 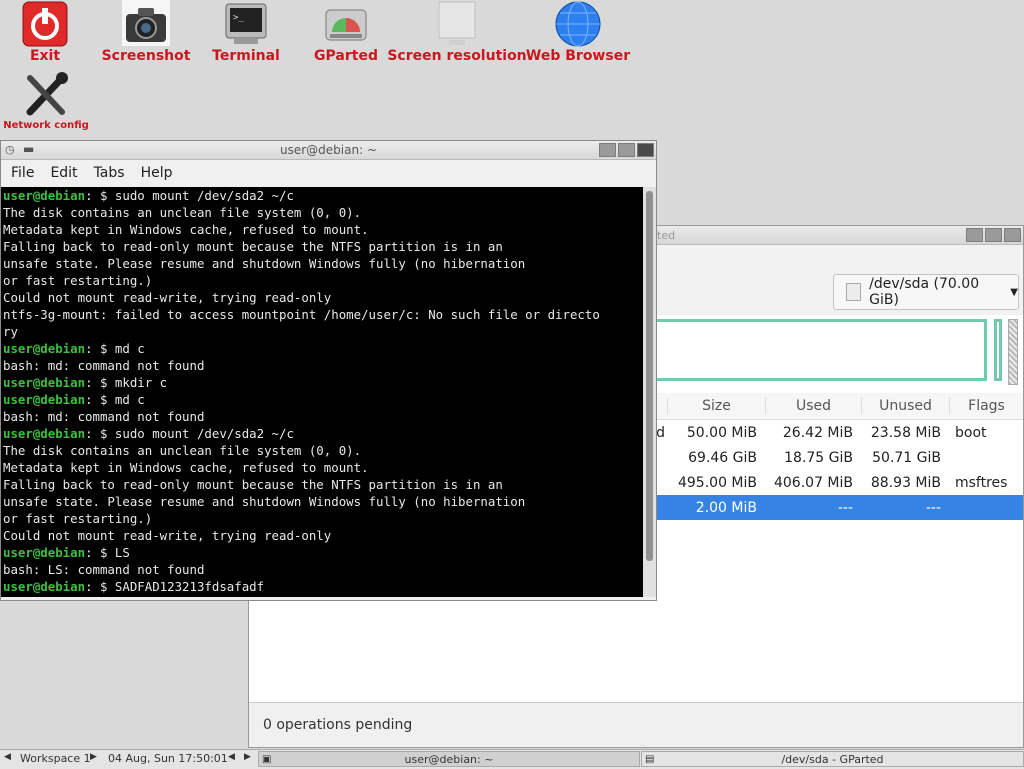 What do you see at coordinates (267, 759) in the screenshot?
I see `terminal-icon: ▣` at bounding box center [267, 759].